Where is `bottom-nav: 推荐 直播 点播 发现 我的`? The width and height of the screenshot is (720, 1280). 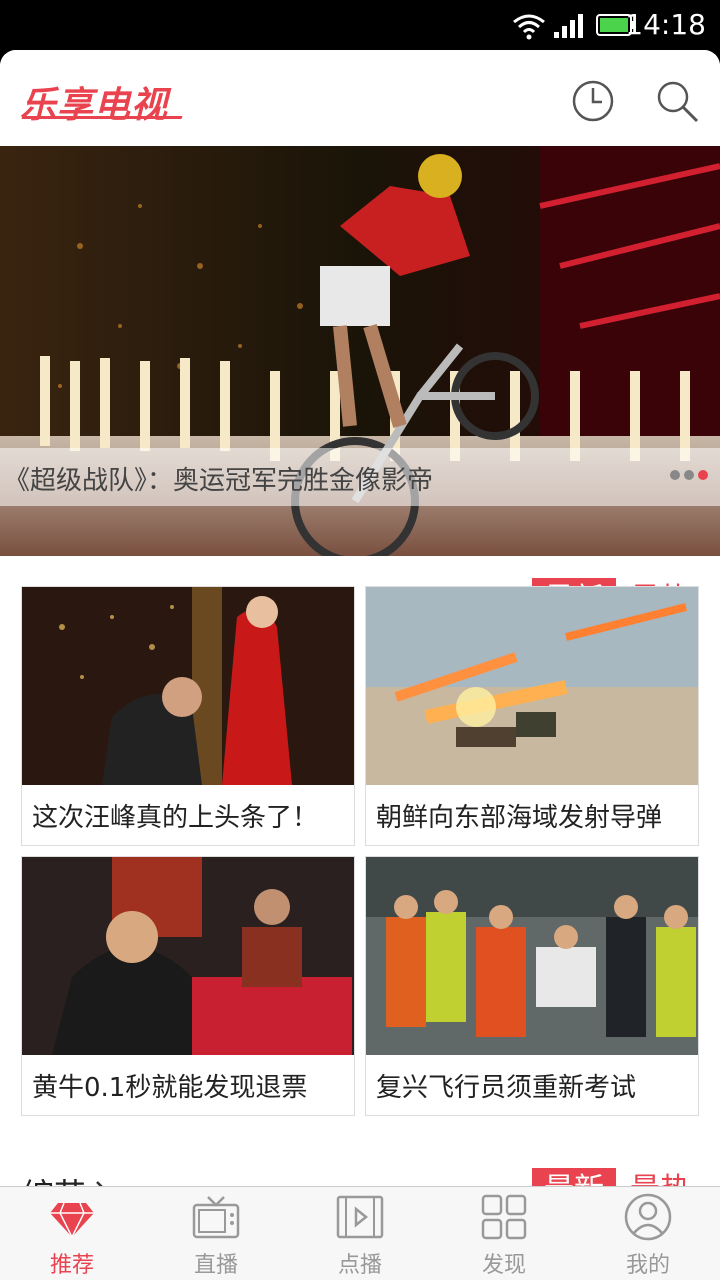
bottom-nav: 推荐 直播 点播 发现 我的 is located at coordinates (360, 1233).